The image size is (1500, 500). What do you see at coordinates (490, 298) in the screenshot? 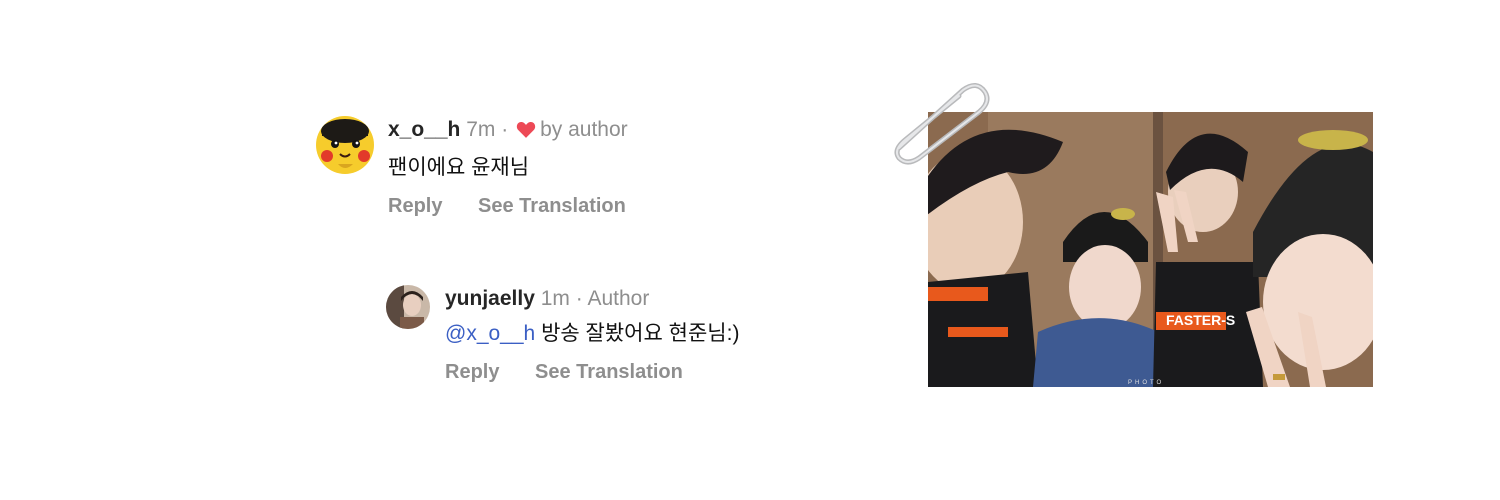
I see `username: yunjaelly` at bounding box center [490, 298].